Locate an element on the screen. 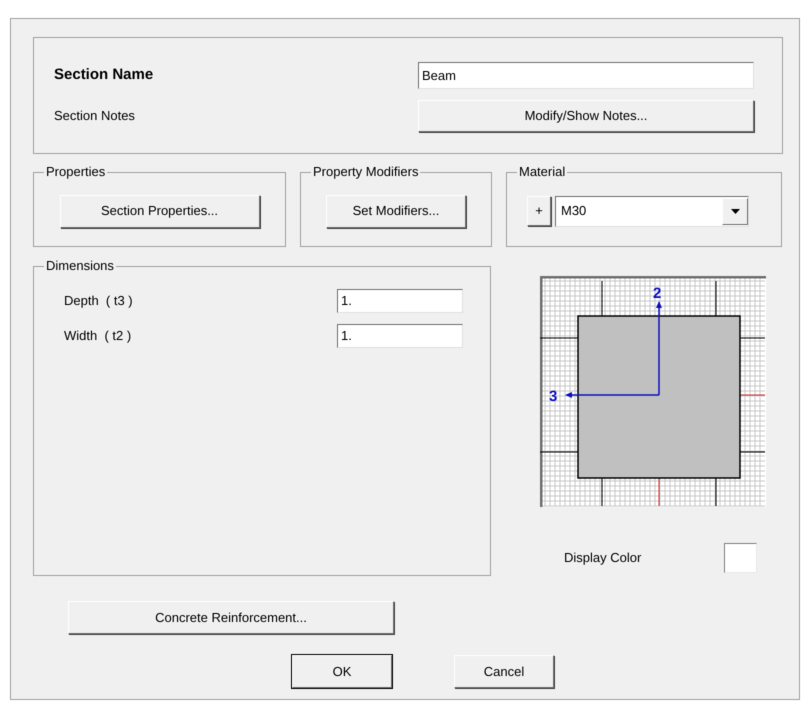 The width and height of the screenshot is (811, 710). dimension-label: Depth ( t3 ) is located at coordinates (98, 301).